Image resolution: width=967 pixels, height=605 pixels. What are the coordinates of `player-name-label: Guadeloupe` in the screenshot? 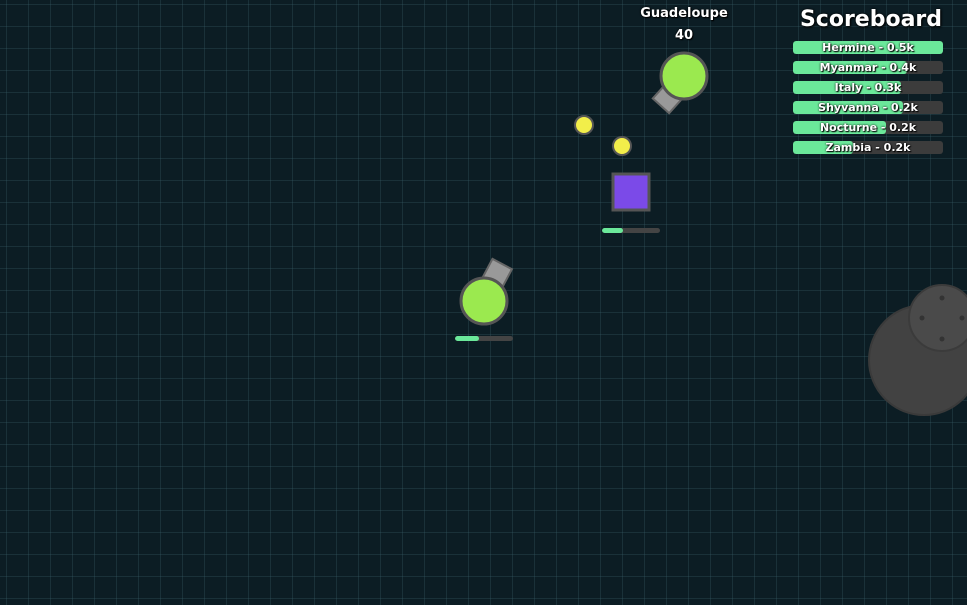 It's located at (684, 13).